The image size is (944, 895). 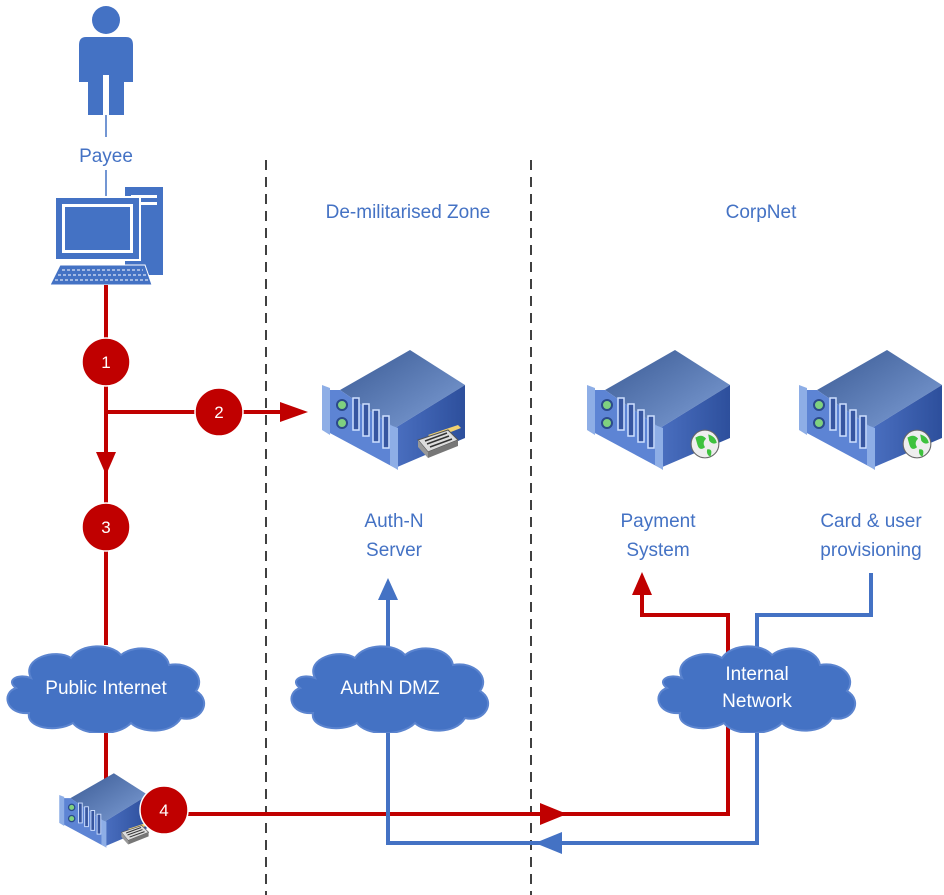 I want to click on svg-text: 1, so click(x=105, y=362).